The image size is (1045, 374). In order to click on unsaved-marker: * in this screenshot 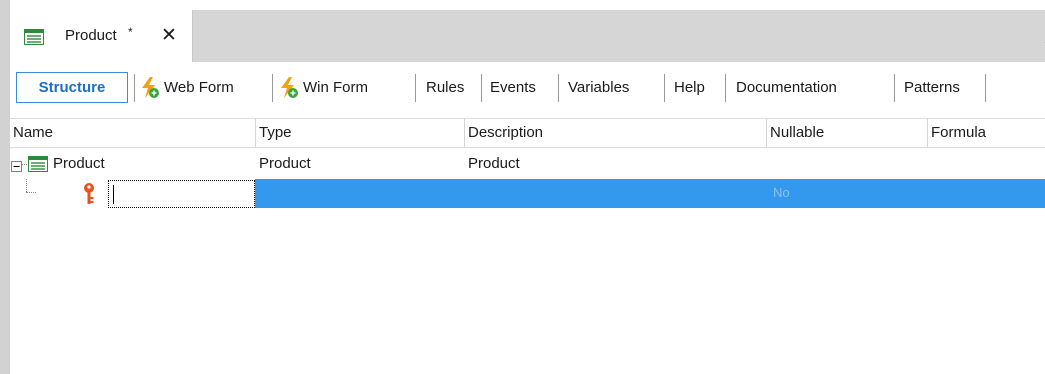, I will do `click(130, 32)`.